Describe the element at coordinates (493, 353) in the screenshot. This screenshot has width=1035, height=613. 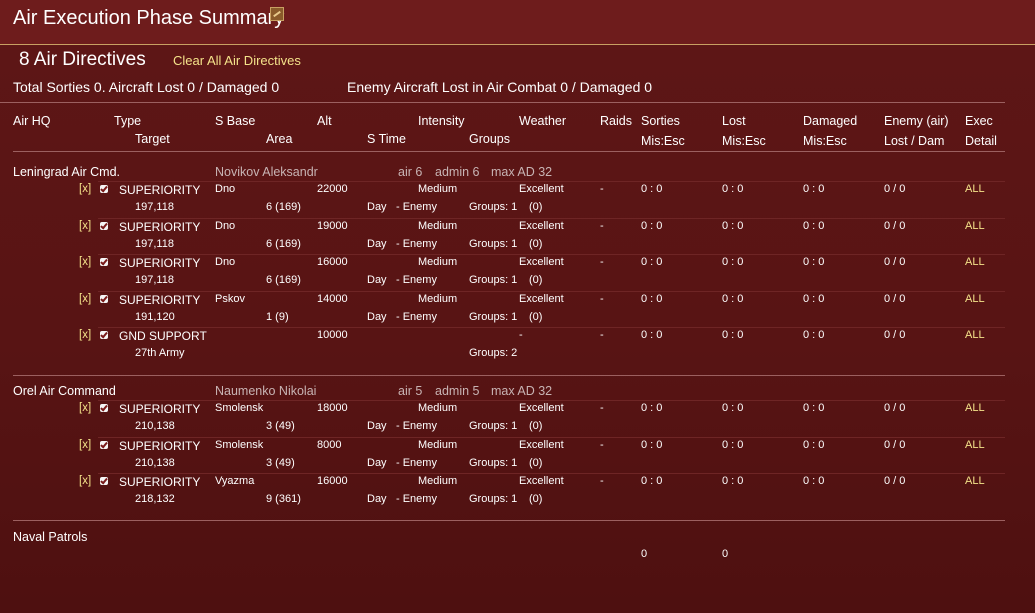
I see `directive-groups: Groups: 2` at that location.